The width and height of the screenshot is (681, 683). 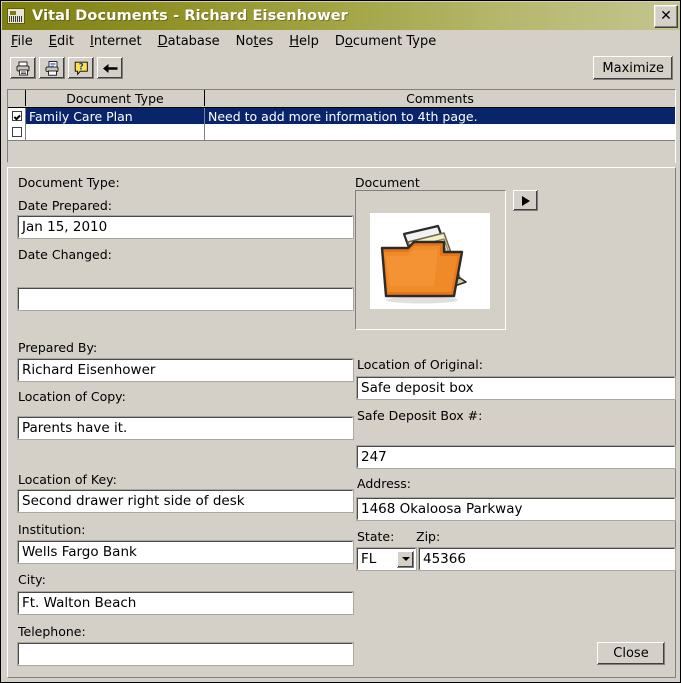 What do you see at coordinates (386, 559) in the screenshot?
I see `state-select: FL` at bounding box center [386, 559].